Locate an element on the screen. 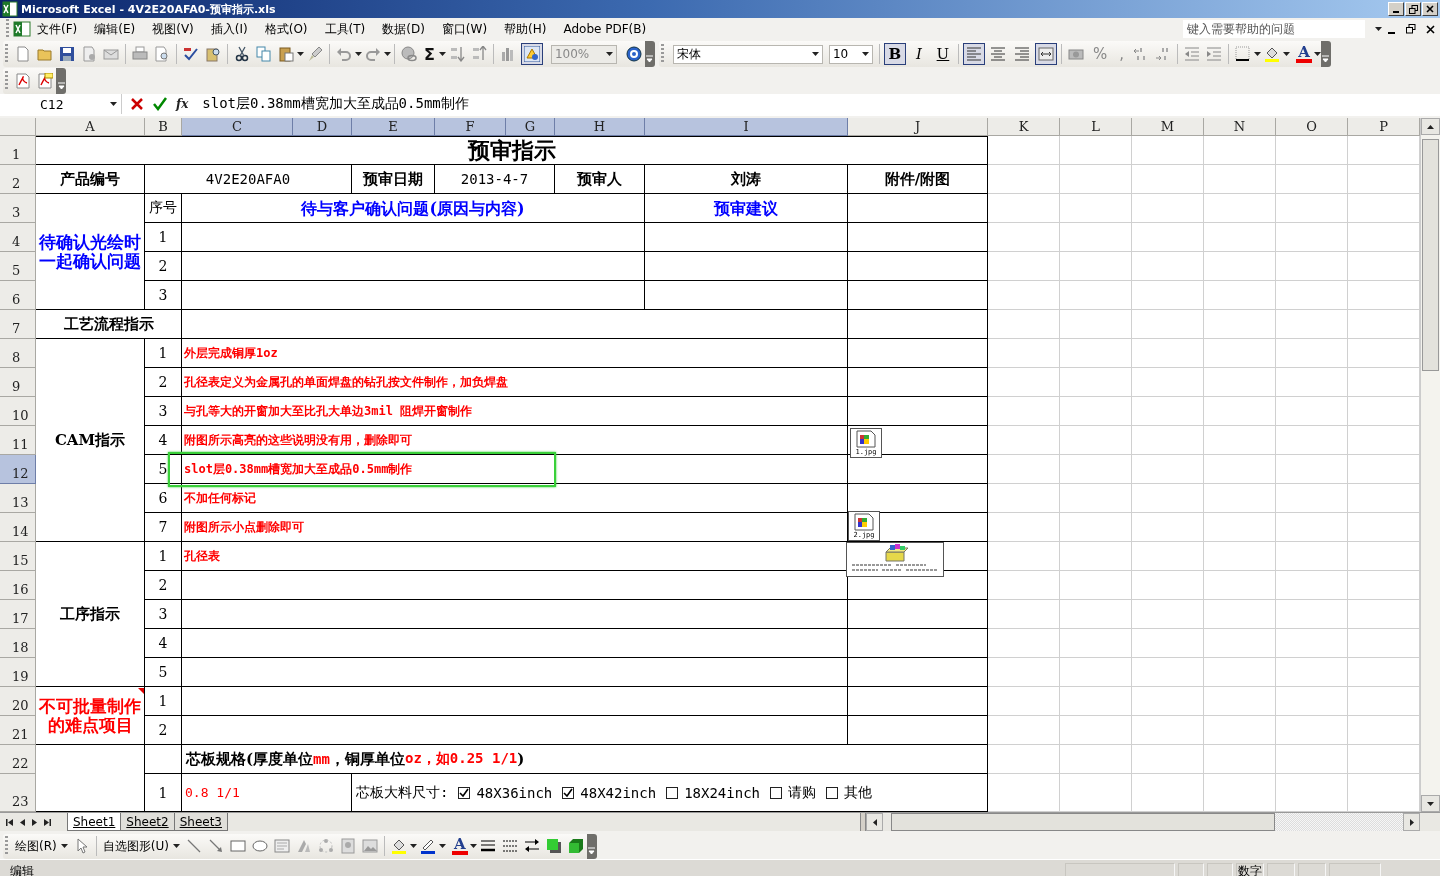  minimize-button is located at coordinates (1396, 9).